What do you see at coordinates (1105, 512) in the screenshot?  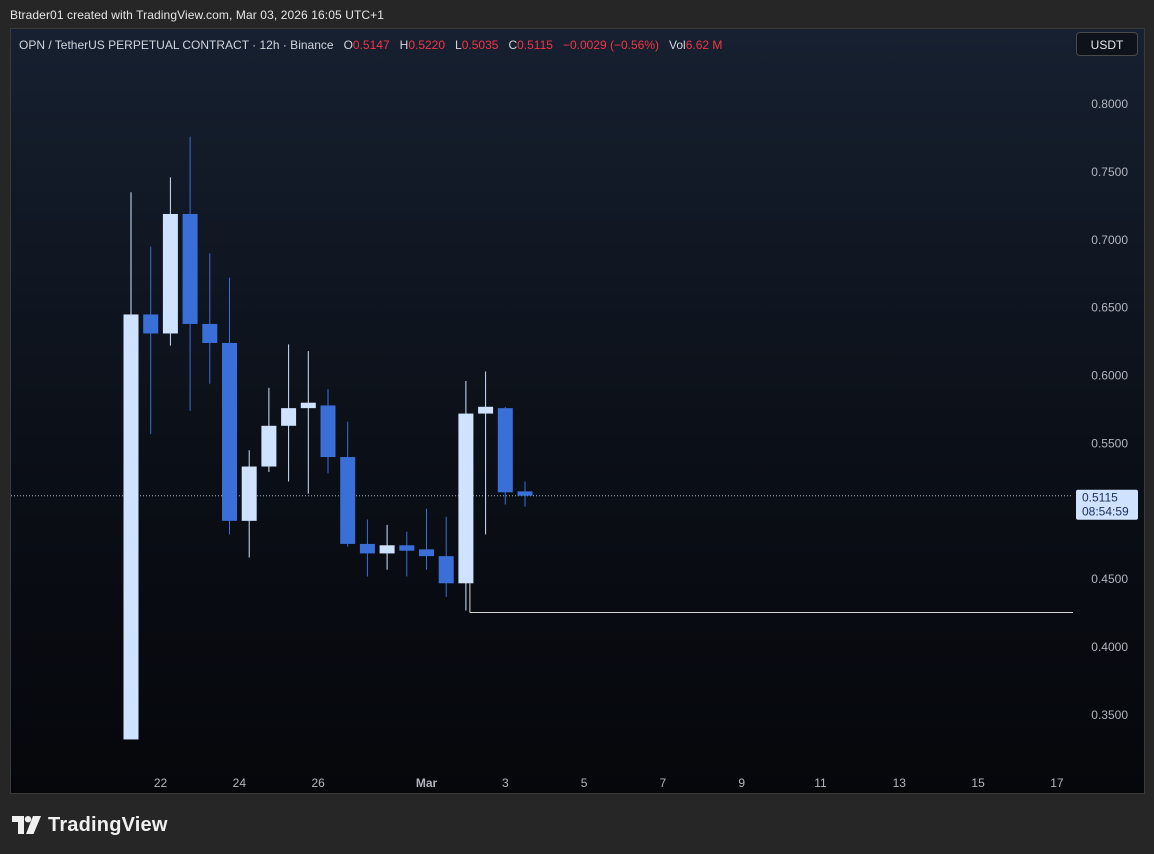 I see `bar-countdown-label: 08:54:59` at bounding box center [1105, 512].